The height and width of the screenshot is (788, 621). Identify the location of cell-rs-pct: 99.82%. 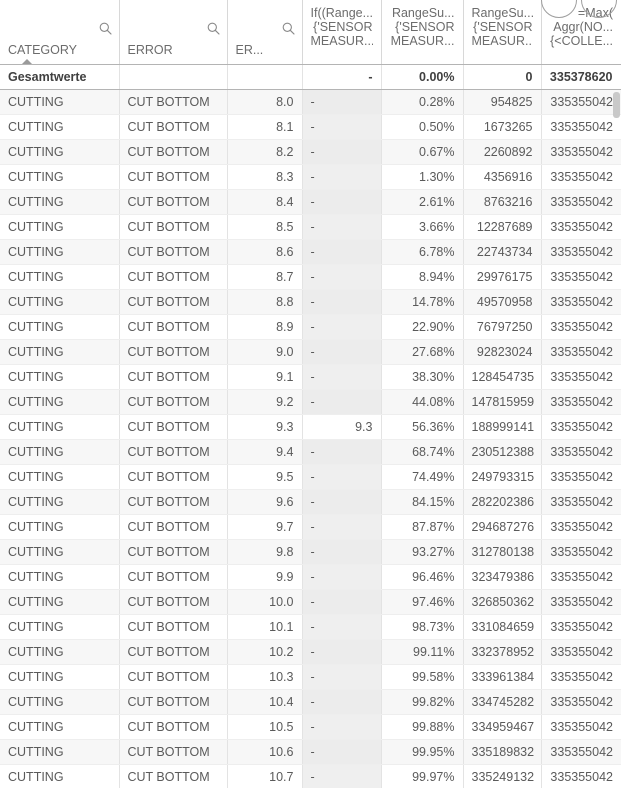
(422, 702).